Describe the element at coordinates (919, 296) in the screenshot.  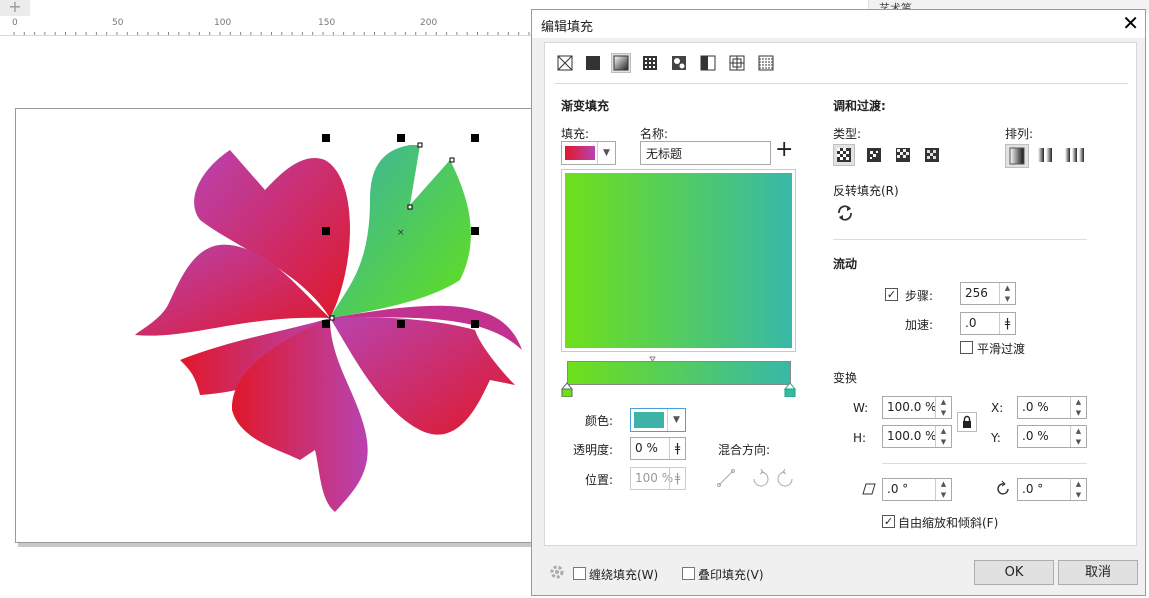
I see `steps-label: 步骤:` at that location.